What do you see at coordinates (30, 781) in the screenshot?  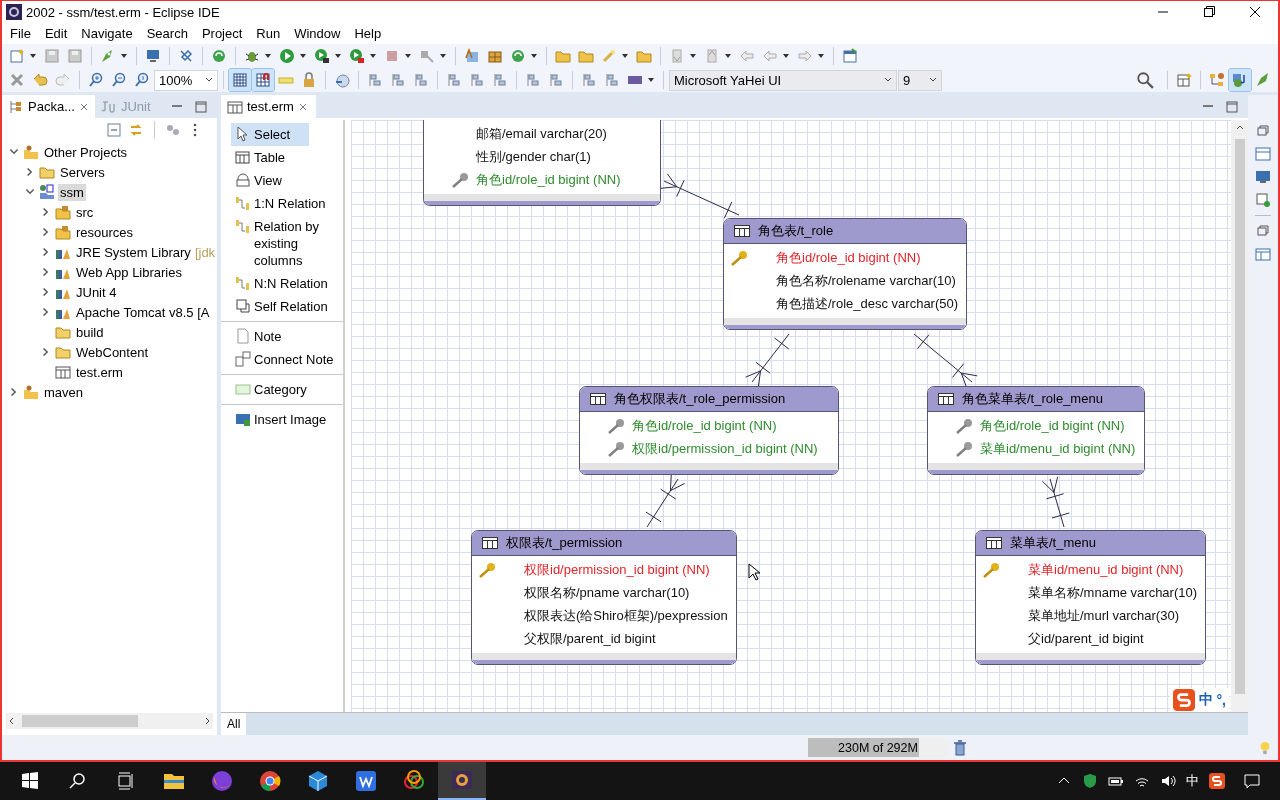 I see `windows-start-icon` at bounding box center [30, 781].